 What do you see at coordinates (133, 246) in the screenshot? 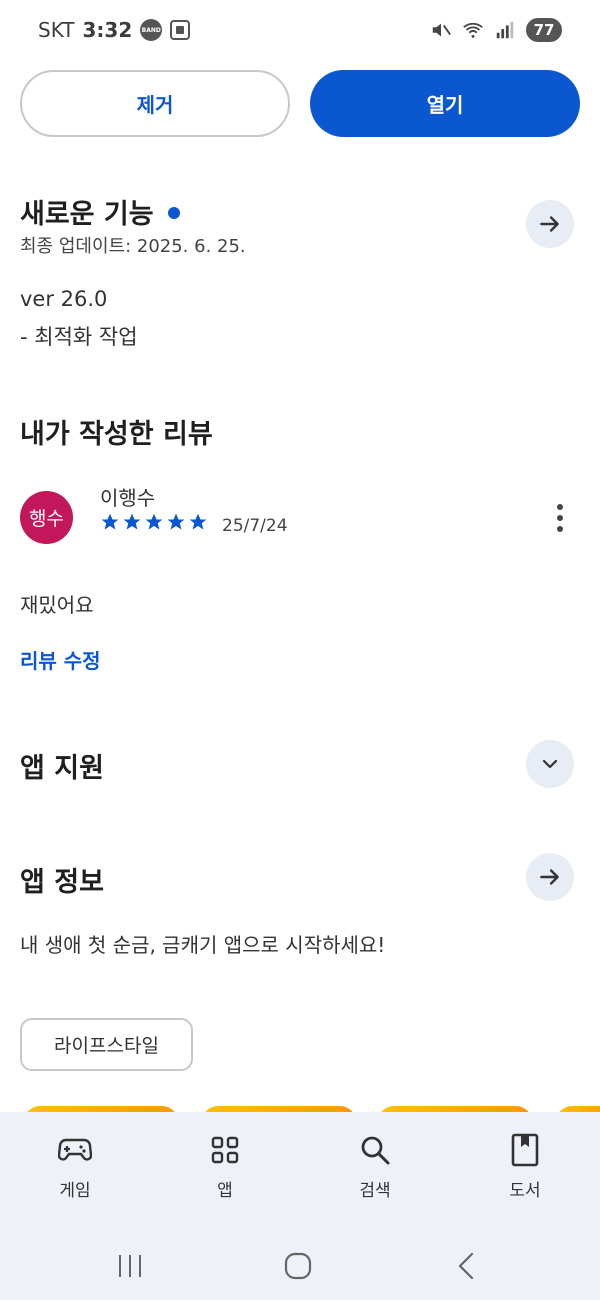
I see `last-updated-text: 최종 업데이트: 2025. 6. 25.` at bounding box center [133, 246].